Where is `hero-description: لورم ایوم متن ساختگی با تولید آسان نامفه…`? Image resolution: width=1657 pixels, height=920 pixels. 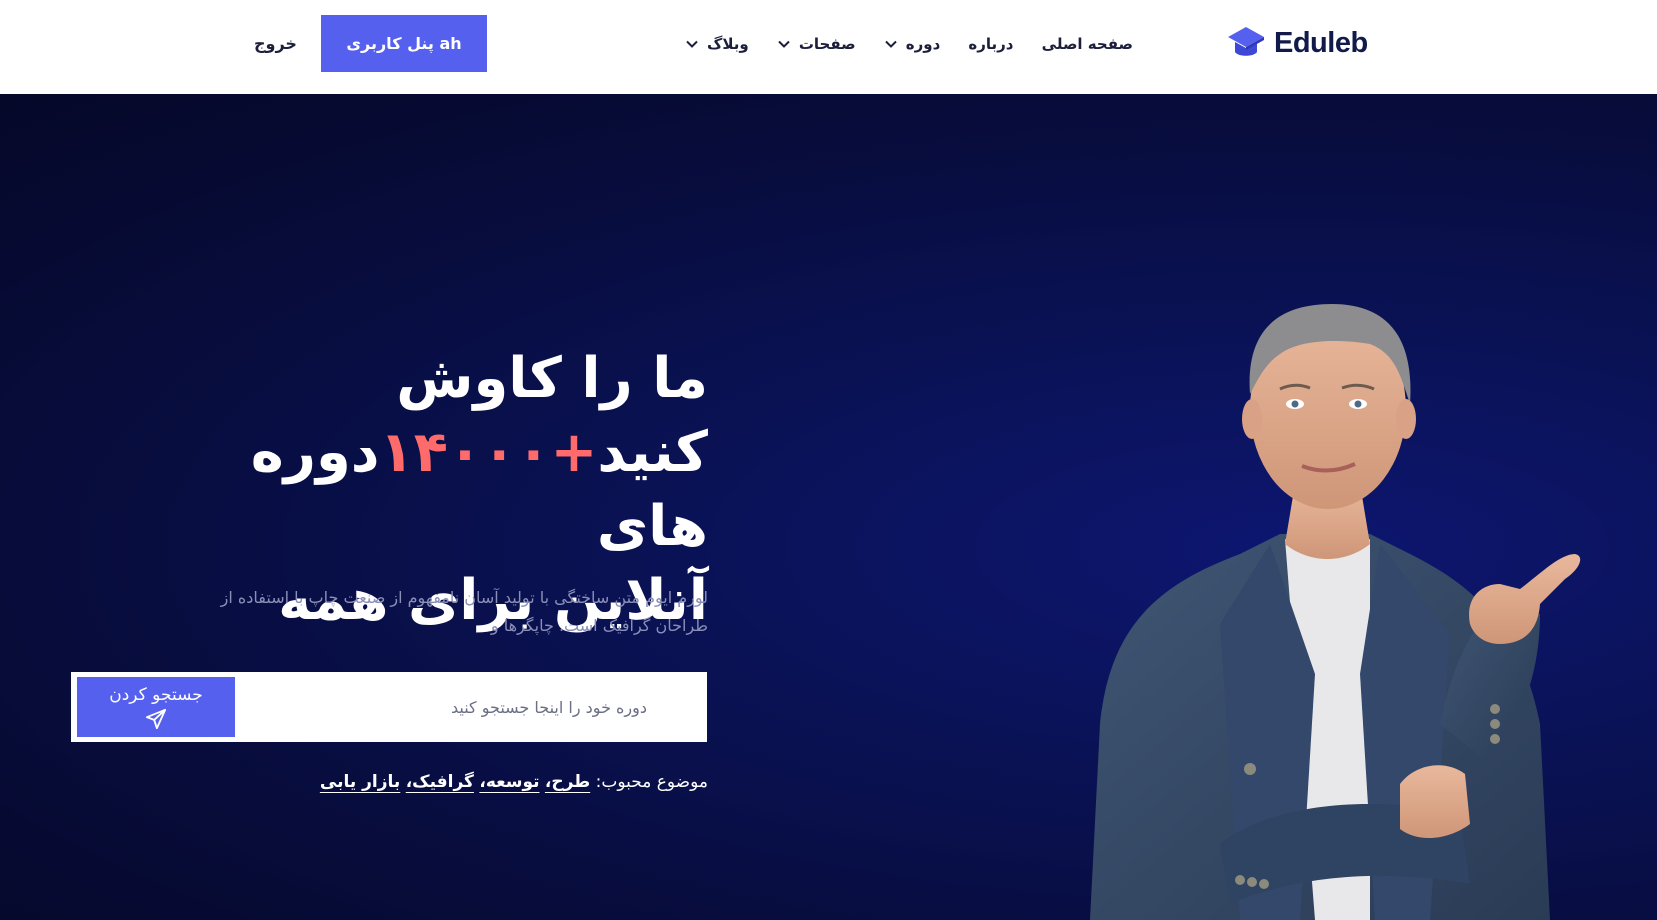
hero-description: لورم ایوم متن ساختگی با تولید آسان نامفه… is located at coordinates (464, 611).